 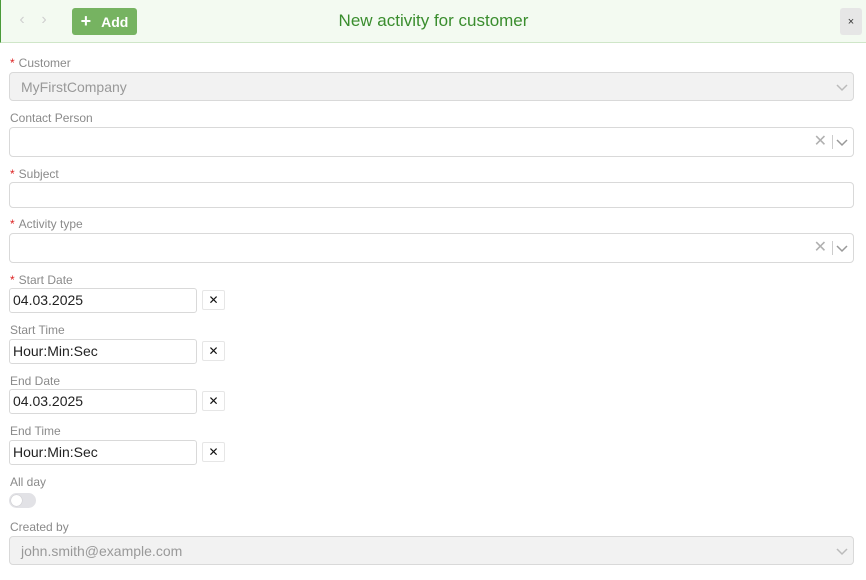 I want to click on clear-end-time-button: ✕, so click(x=213, y=452).